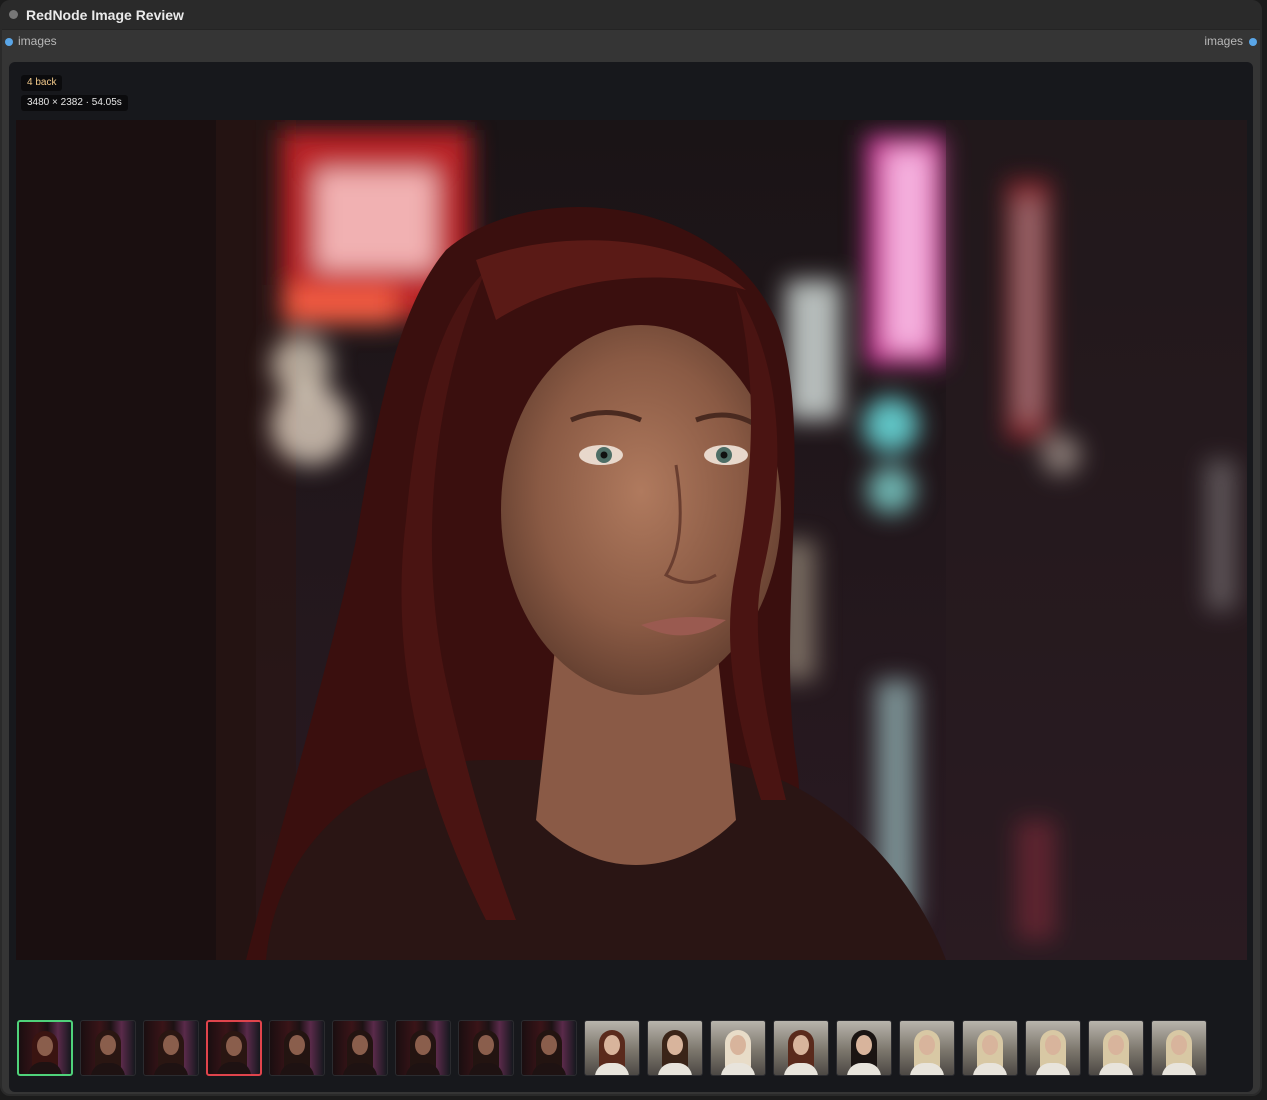 The height and width of the screenshot is (1100, 1267). I want to click on input-slot-label: images, so click(37, 41).